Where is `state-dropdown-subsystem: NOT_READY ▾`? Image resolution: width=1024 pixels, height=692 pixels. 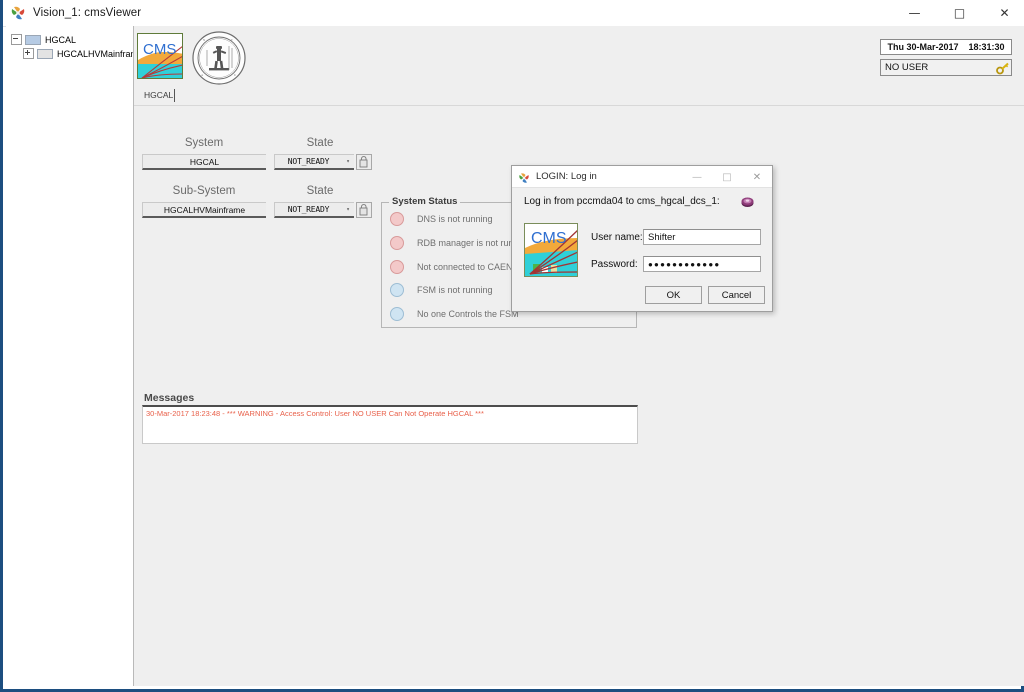 state-dropdown-subsystem: NOT_READY ▾ is located at coordinates (314, 210).